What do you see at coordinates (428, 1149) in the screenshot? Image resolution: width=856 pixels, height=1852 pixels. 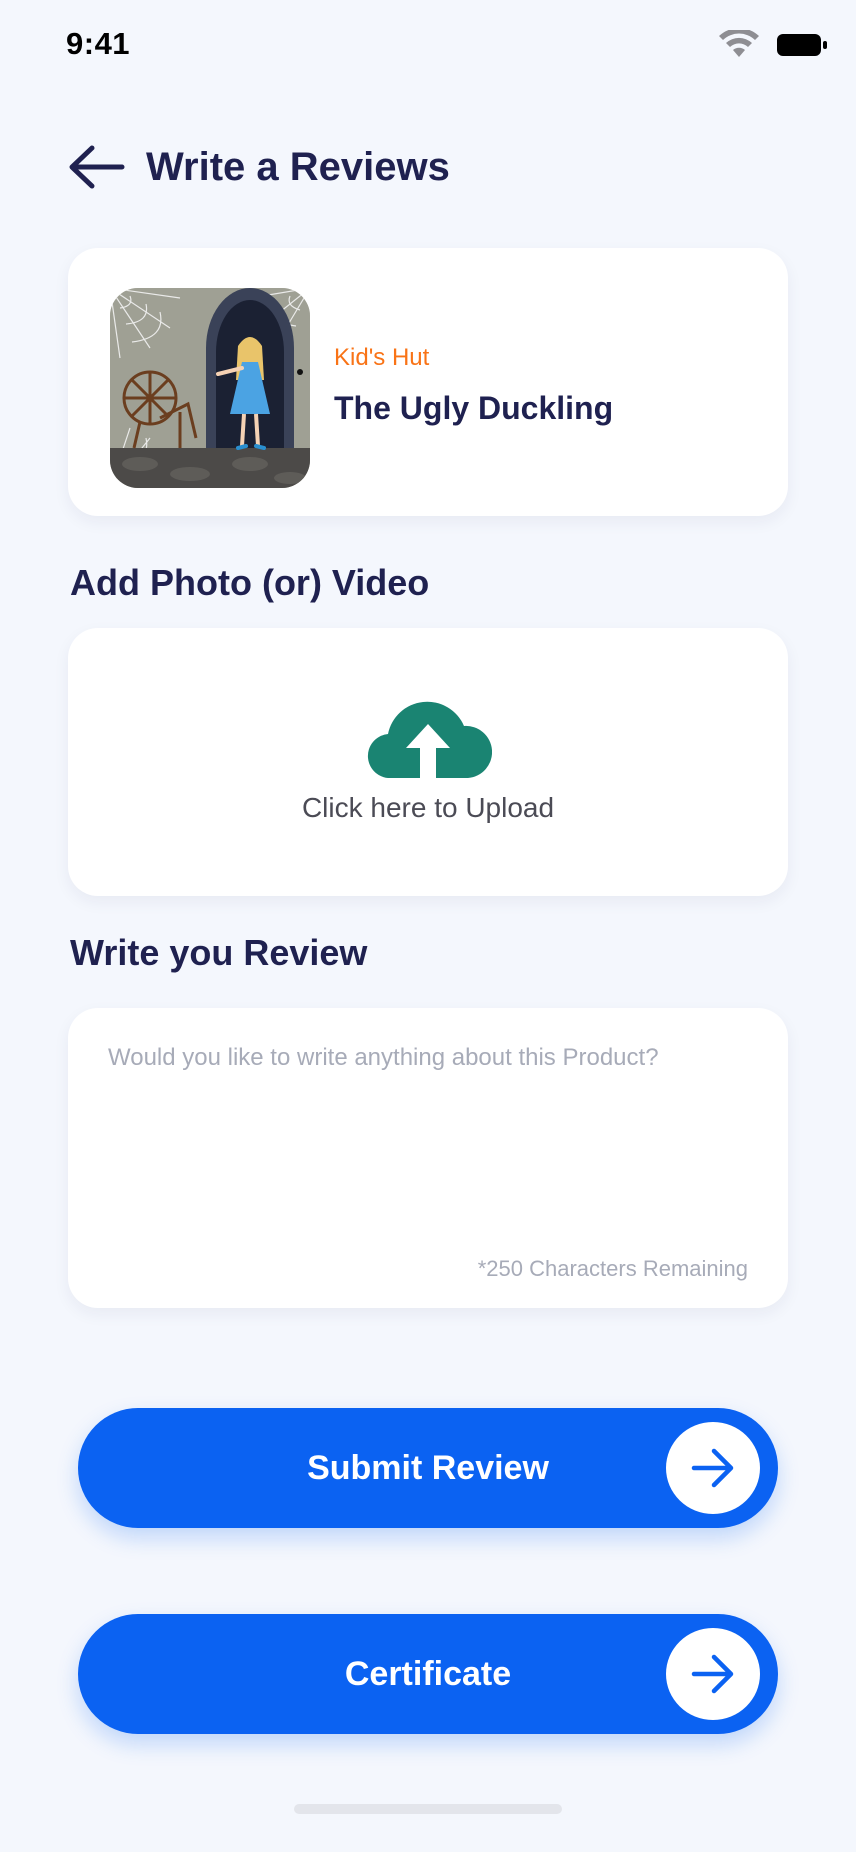 I see `review-textarea` at bounding box center [428, 1149].